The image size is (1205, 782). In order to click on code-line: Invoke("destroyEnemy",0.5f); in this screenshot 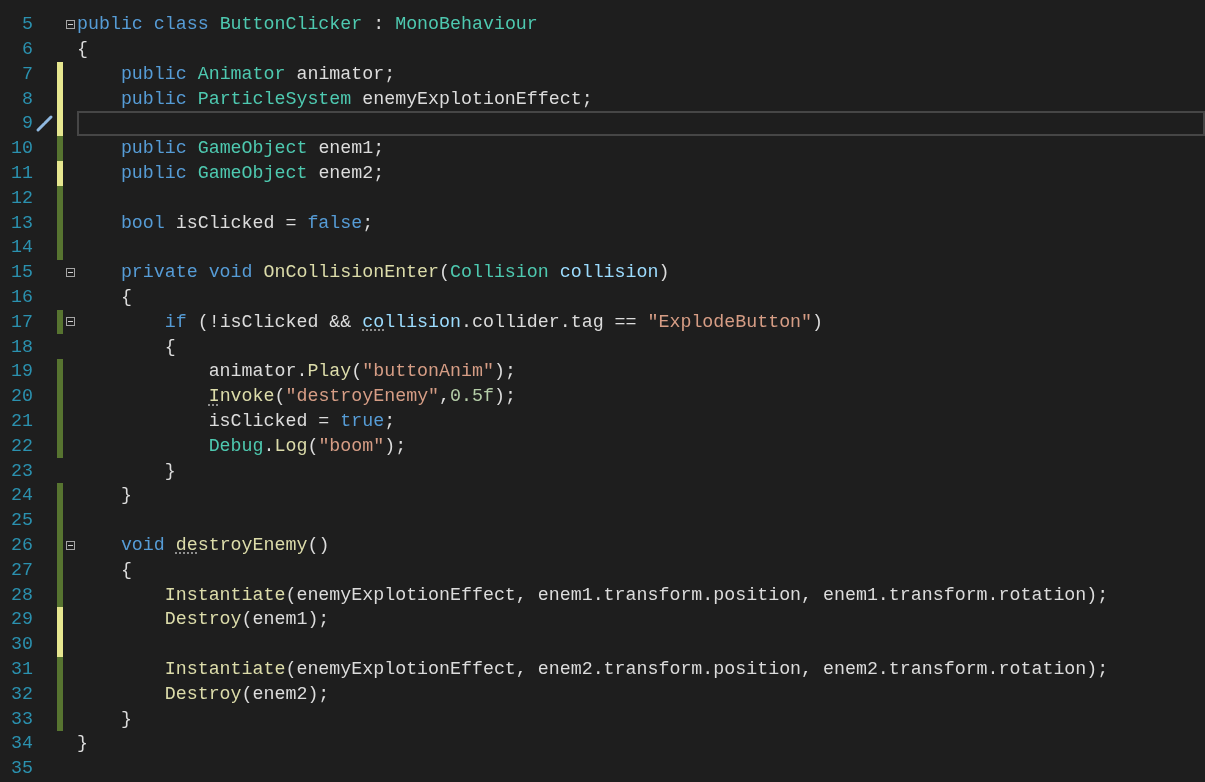, I will do `click(361, 396)`.